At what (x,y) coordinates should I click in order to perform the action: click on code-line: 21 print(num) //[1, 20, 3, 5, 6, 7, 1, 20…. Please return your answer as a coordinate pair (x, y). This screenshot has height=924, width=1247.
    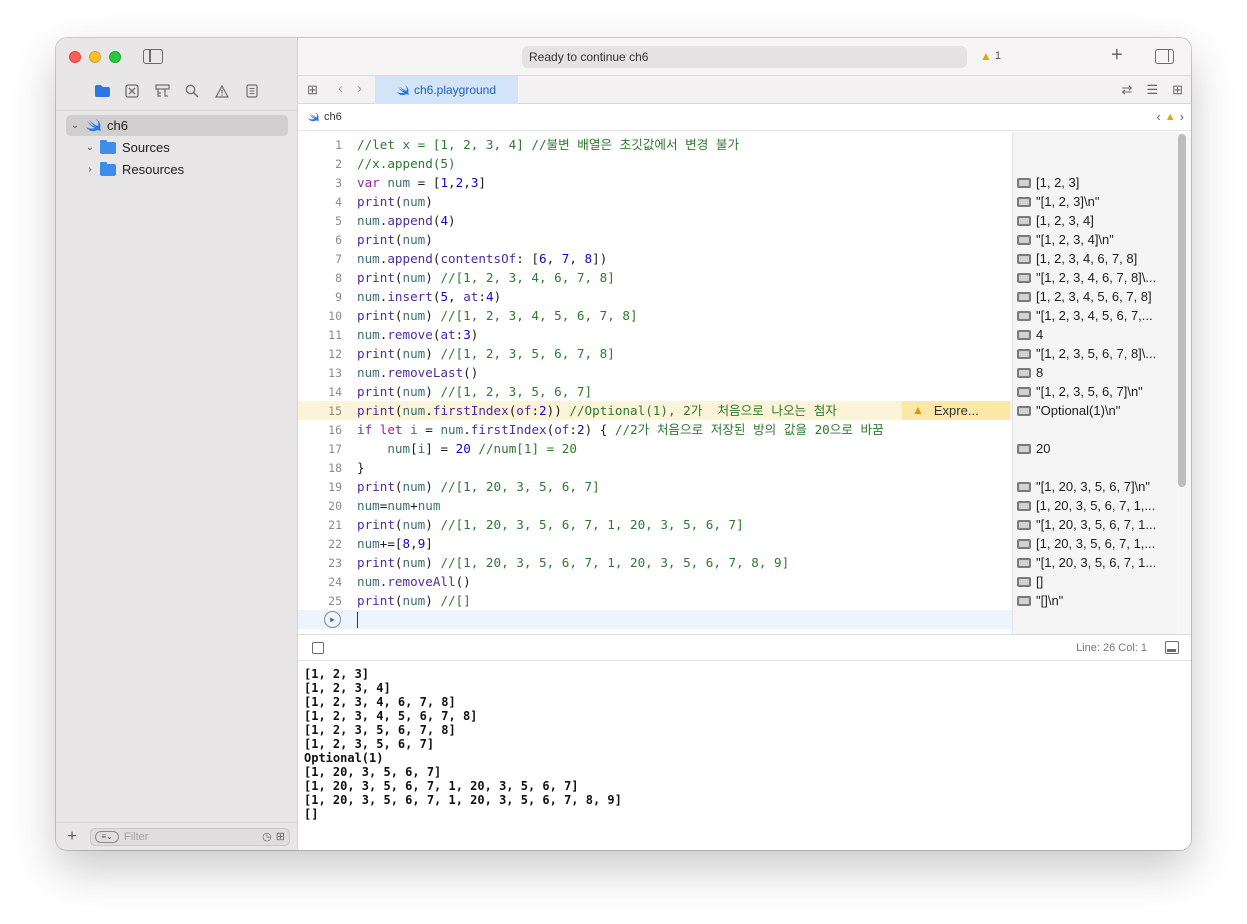
    Looking at the image, I should click on (655, 524).